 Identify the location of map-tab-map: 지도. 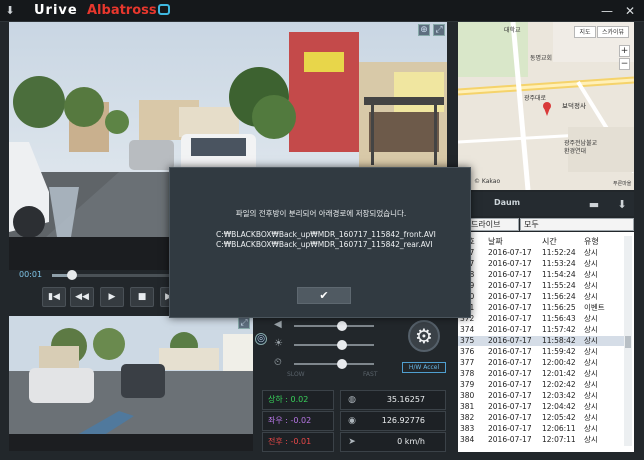
(585, 32).